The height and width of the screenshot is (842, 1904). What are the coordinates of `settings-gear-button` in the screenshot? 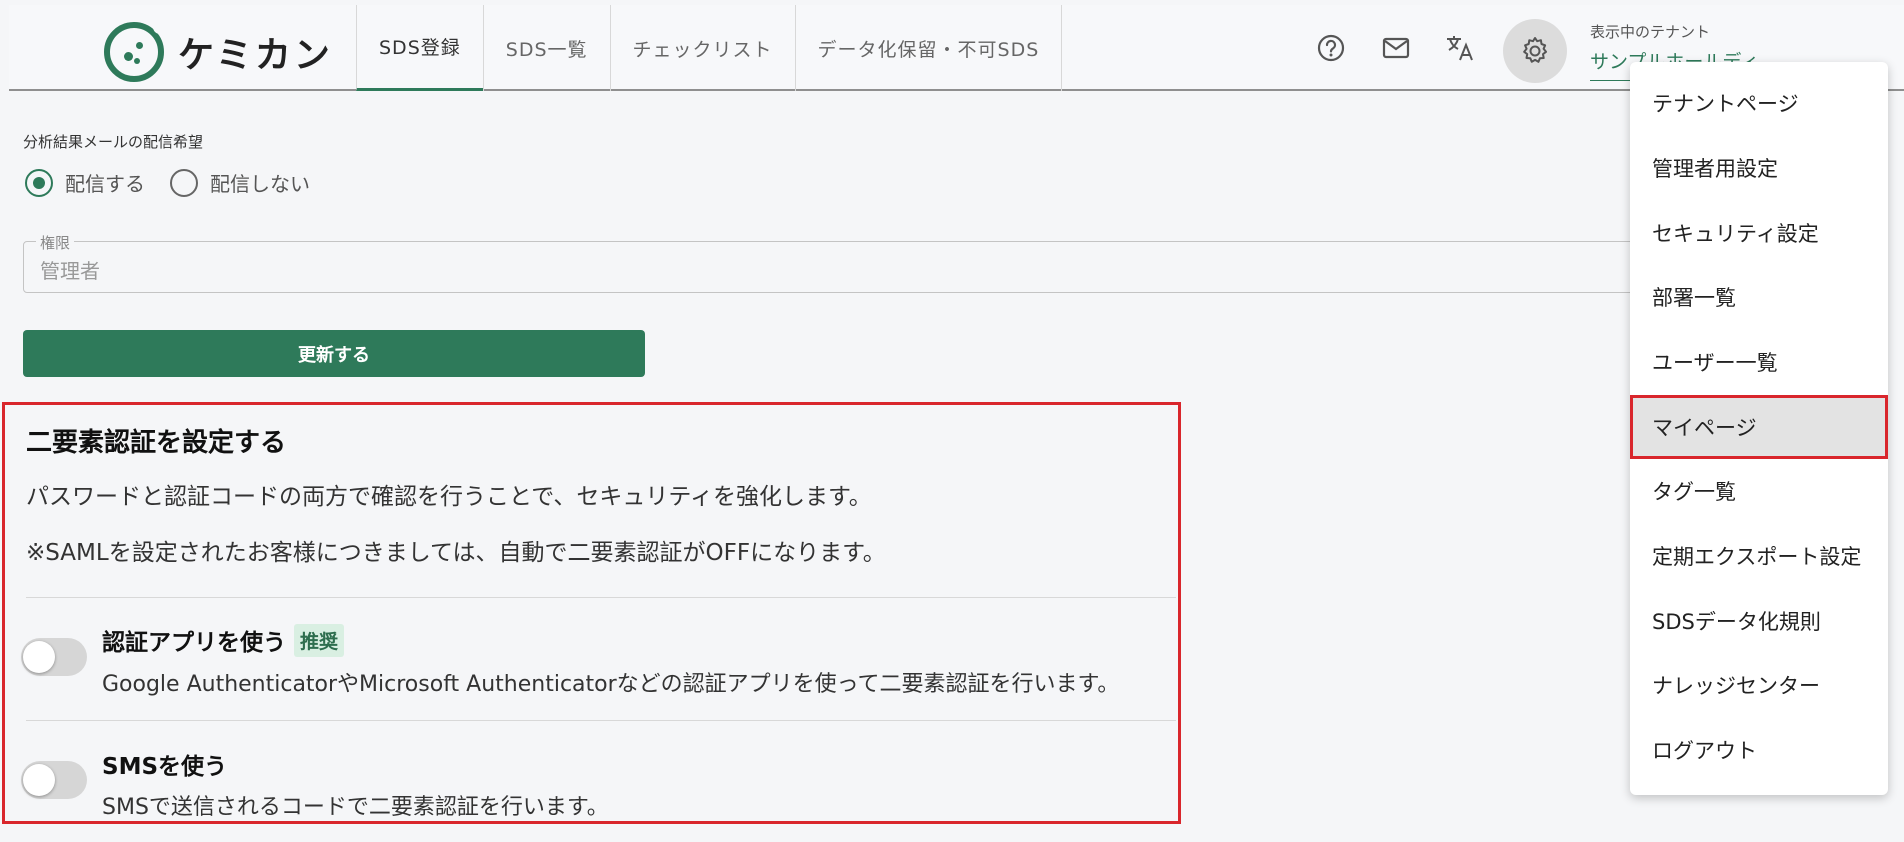 It's located at (1535, 51).